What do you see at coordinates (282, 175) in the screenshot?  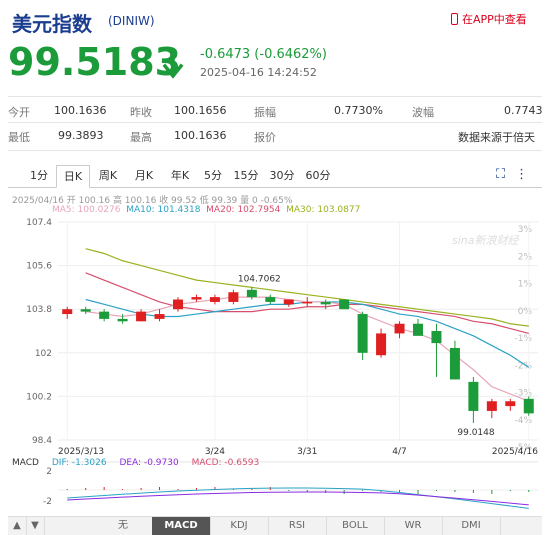 I see `tab-7: 30分` at bounding box center [282, 175].